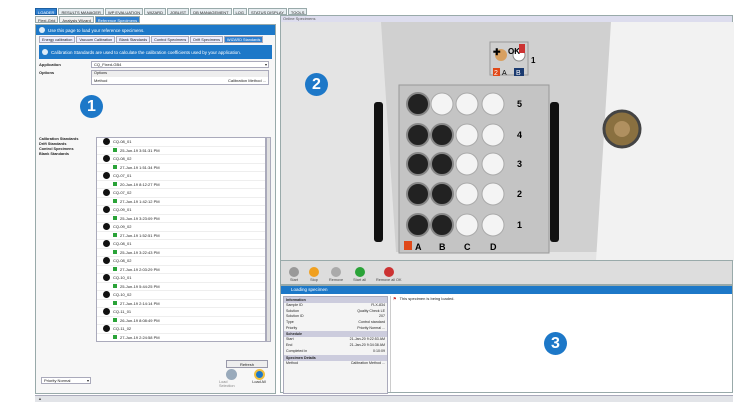 The image size is (748, 402). Describe the element at coordinates (384, 398) in the screenshot. I see `status-bar: ▲` at that location.